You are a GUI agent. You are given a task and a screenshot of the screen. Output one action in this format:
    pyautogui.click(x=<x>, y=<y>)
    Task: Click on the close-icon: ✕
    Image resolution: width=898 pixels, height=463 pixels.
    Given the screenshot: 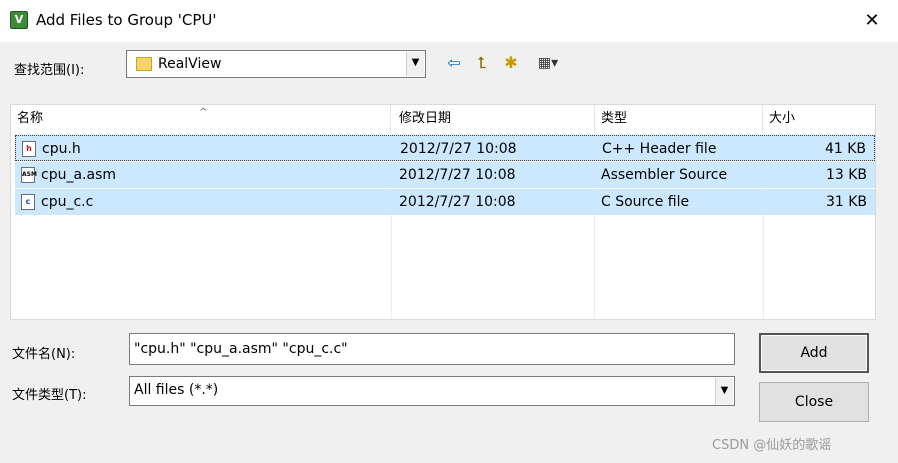 What is the action you would take?
    pyautogui.click(x=872, y=21)
    